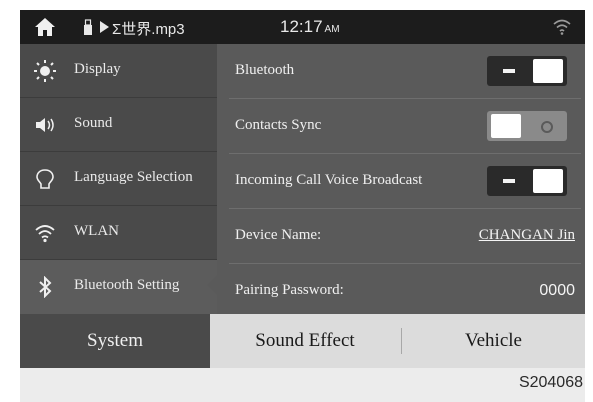 The height and width of the screenshot is (402, 593). I want to click on home-icon, so click(45, 27).